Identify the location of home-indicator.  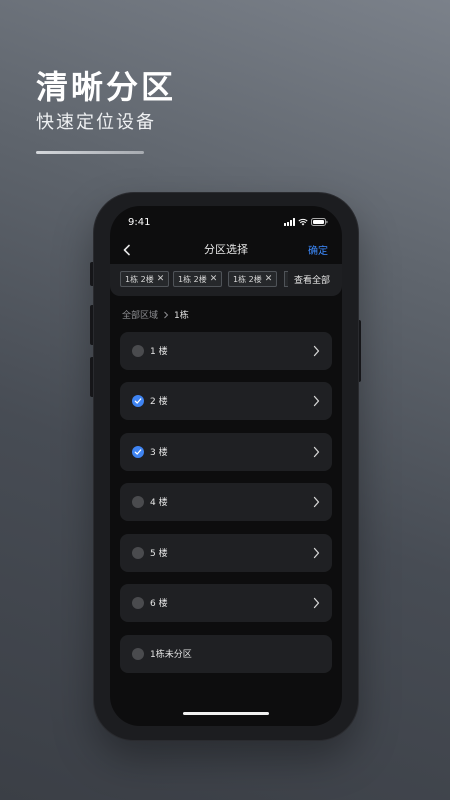
(226, 713).